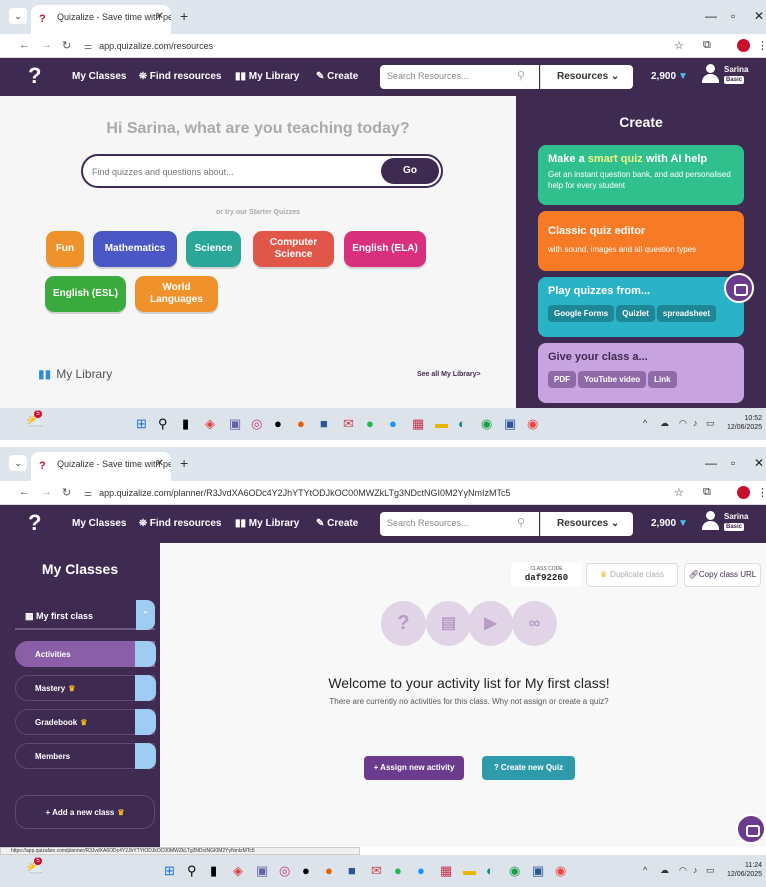 The height and width of the screenshot is (887, 766). What do you see at coordinates (88, 46) in the screenshot?
I see `site-info-icon: ⚌` at bounding box center [88, 46].